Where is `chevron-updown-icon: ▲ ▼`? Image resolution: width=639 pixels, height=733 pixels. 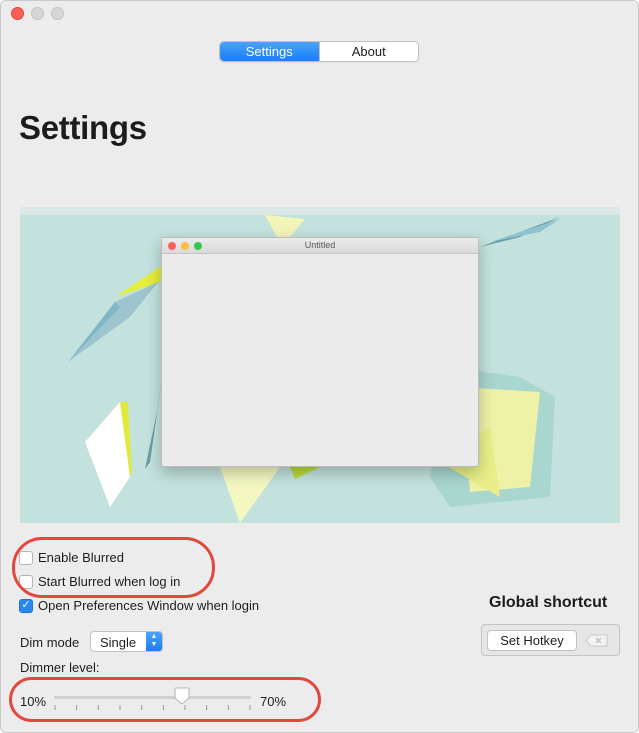
chevron-updown-icon: ▲ ▼ is located at coordinates (154, 641).